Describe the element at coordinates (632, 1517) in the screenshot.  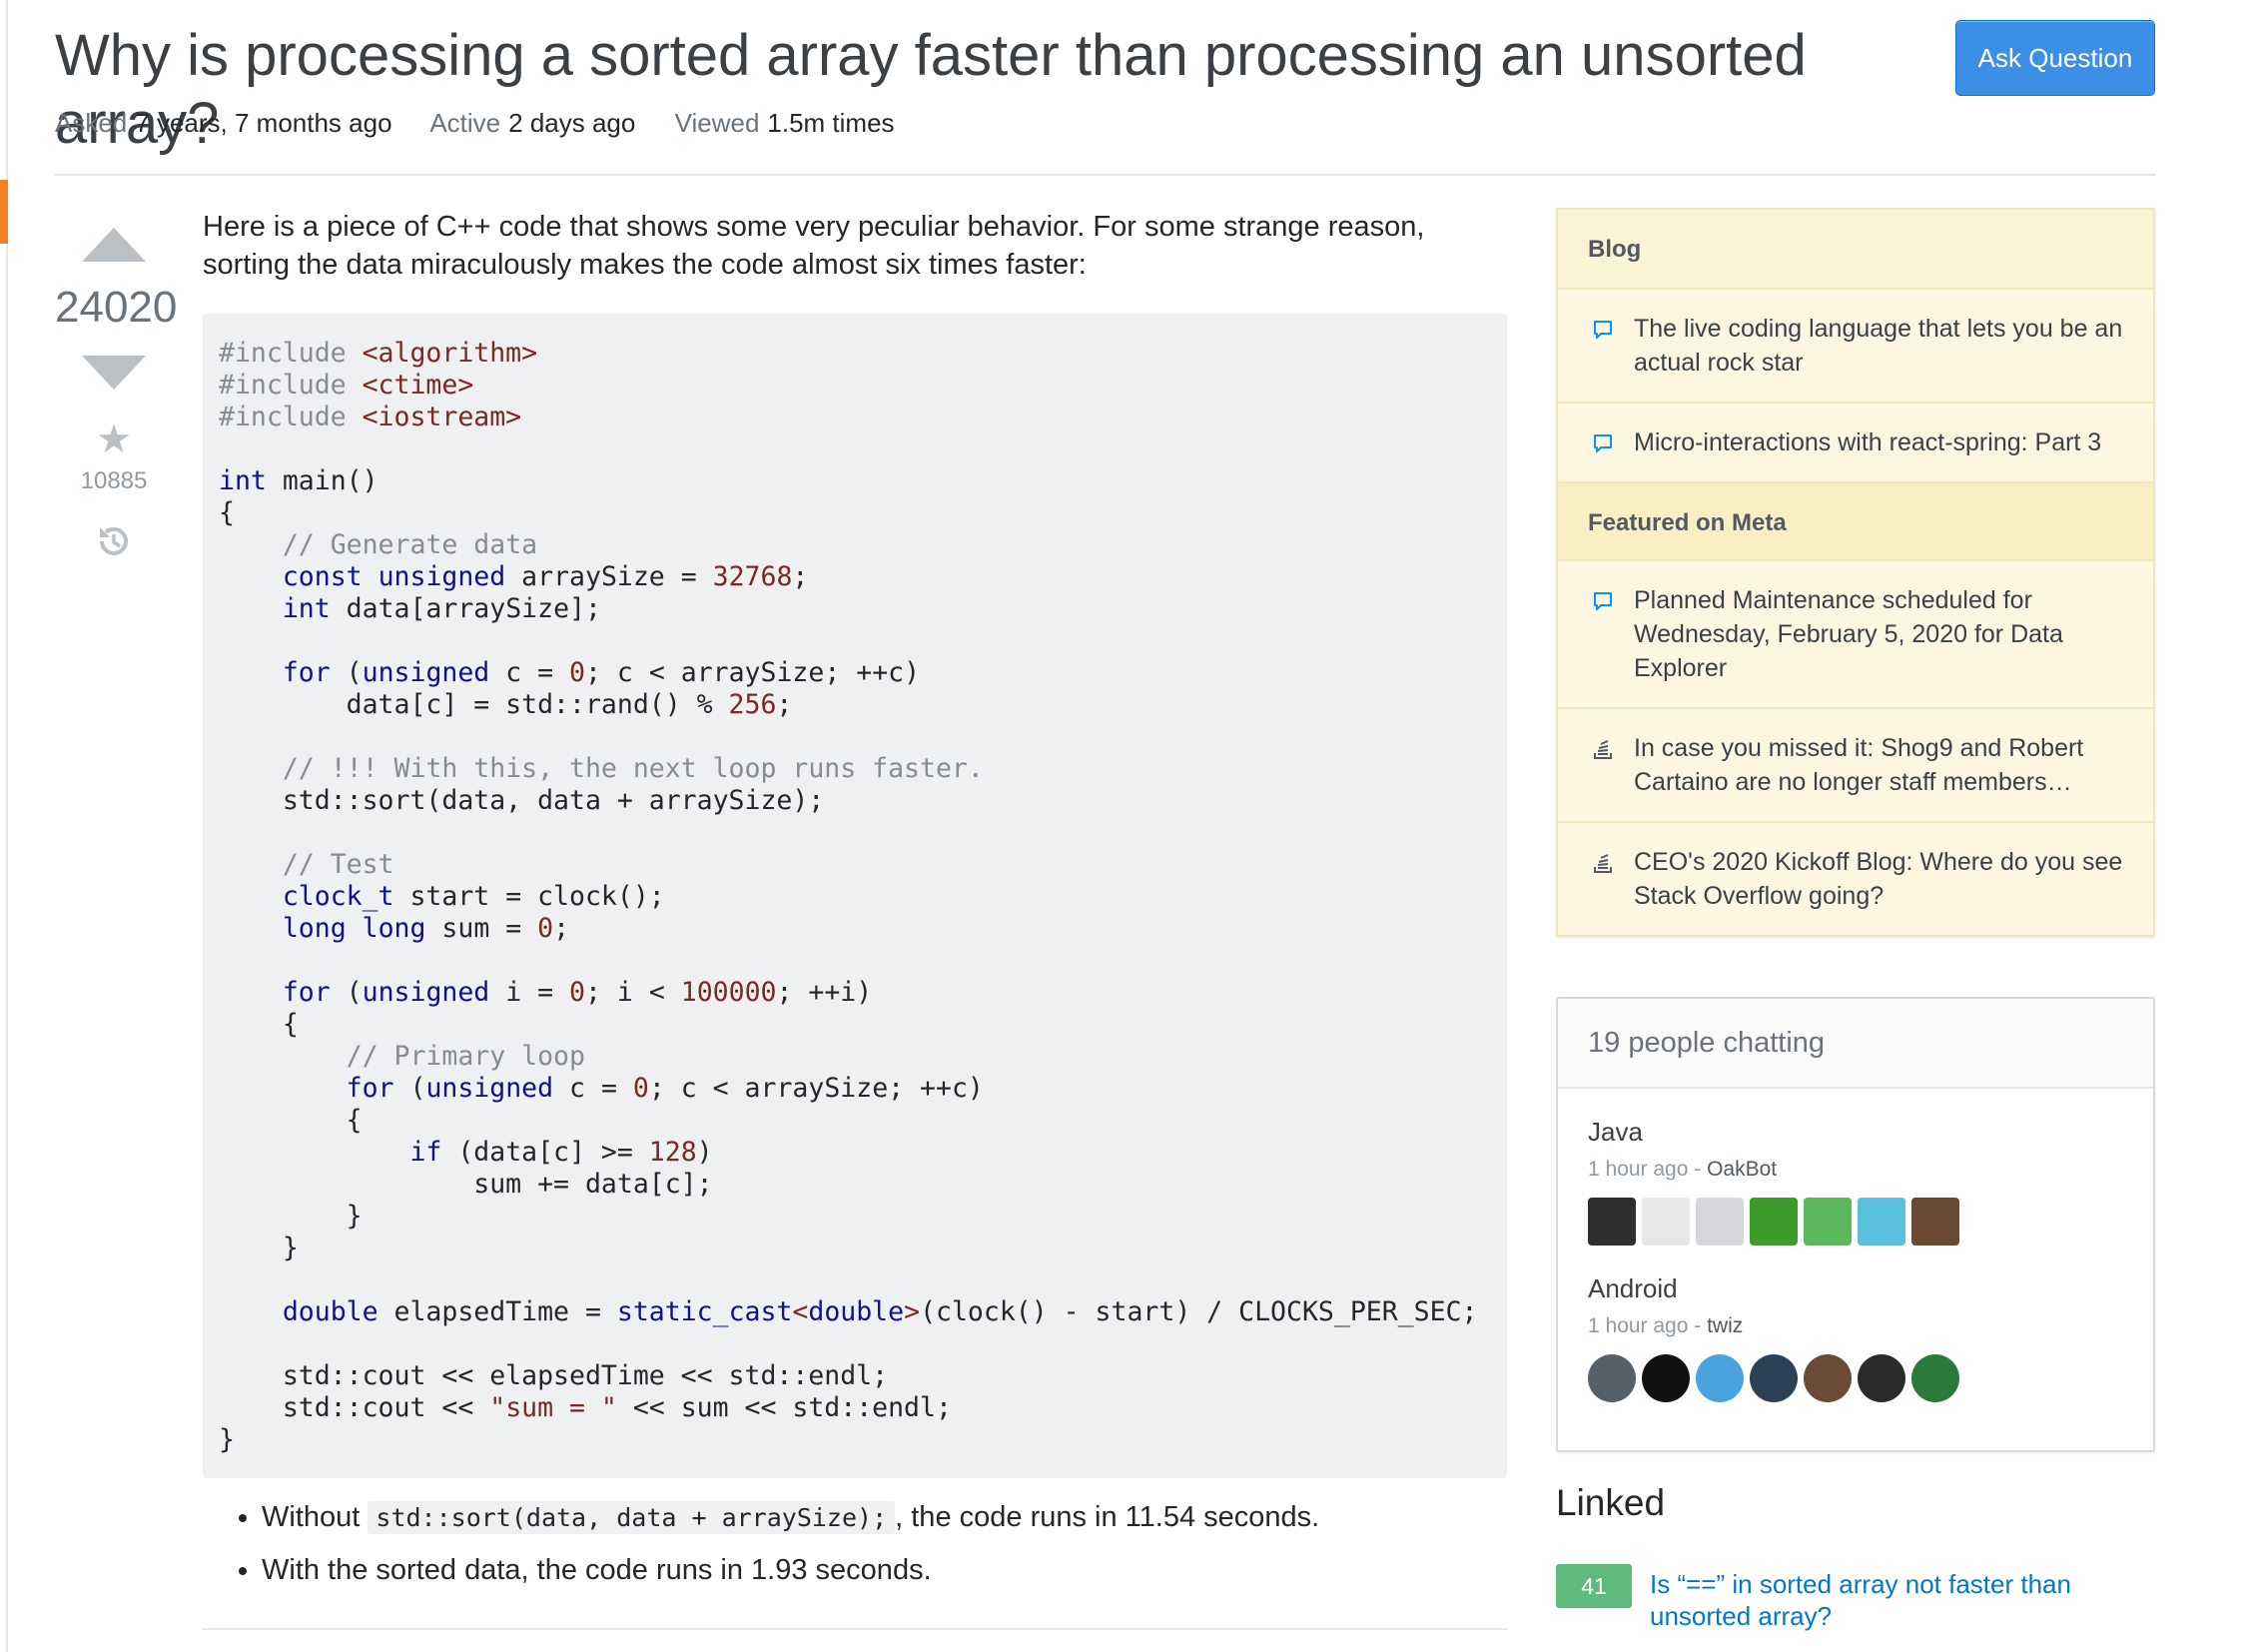
I see `inline-code: std::sort(data, data + arraySize);` at that location.